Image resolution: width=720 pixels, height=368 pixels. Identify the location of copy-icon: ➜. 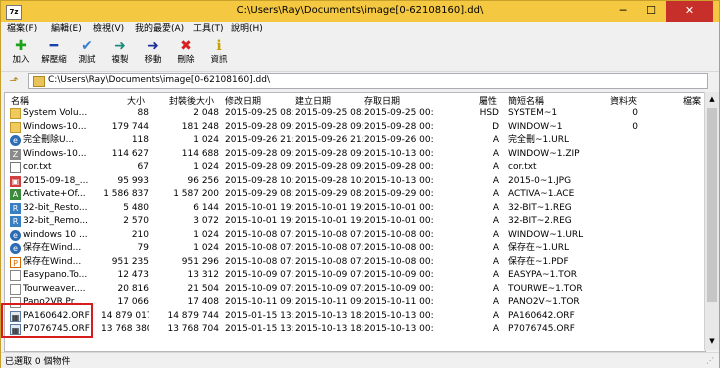
(120, 46).